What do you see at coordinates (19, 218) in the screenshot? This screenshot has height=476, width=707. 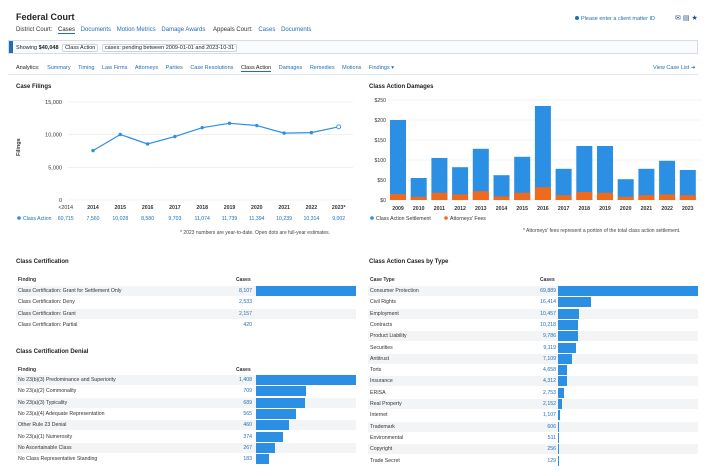 I see `legend-dot` at bounding box center [19, 218].